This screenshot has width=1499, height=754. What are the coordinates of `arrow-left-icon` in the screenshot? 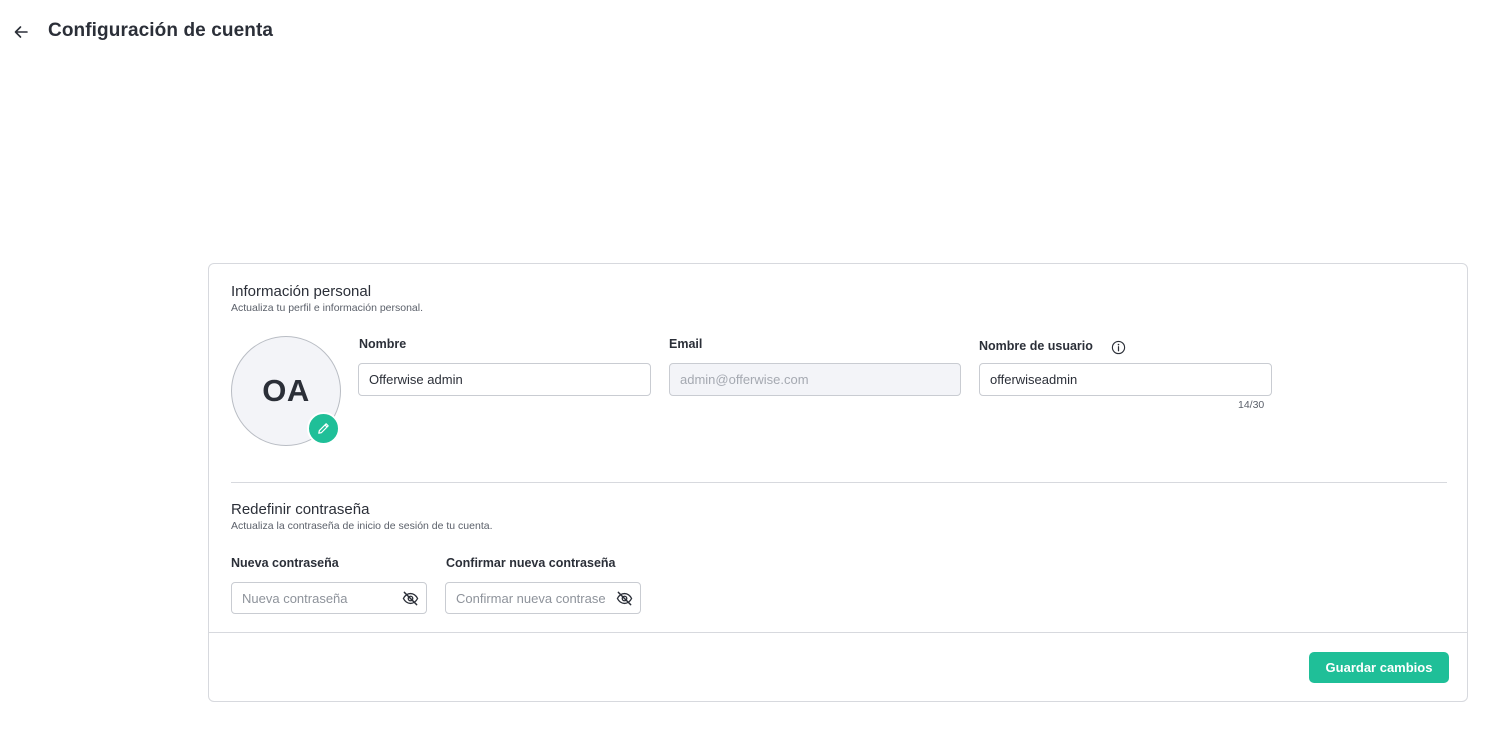 It's located at (21, 32).